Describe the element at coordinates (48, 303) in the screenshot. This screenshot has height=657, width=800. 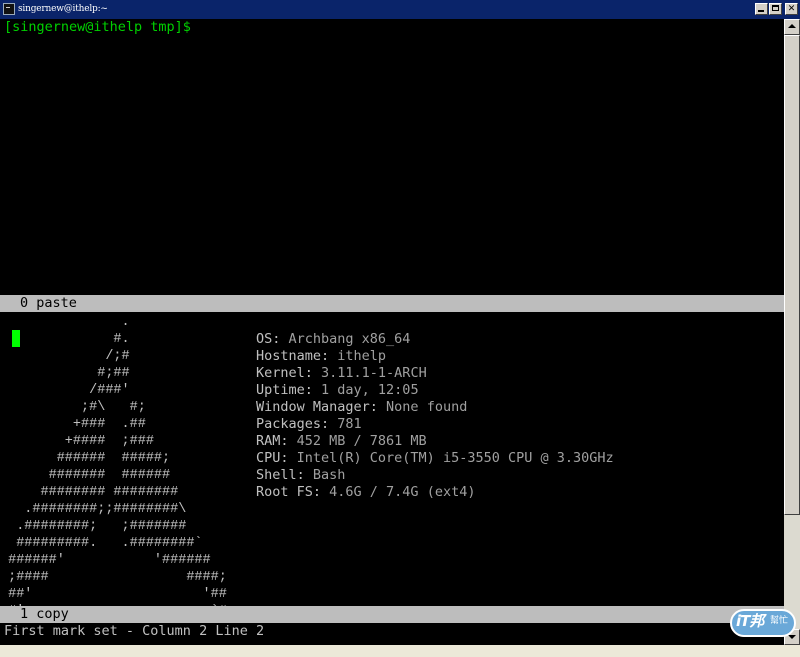
I see `window-label-paste: 0 paste` at that location.